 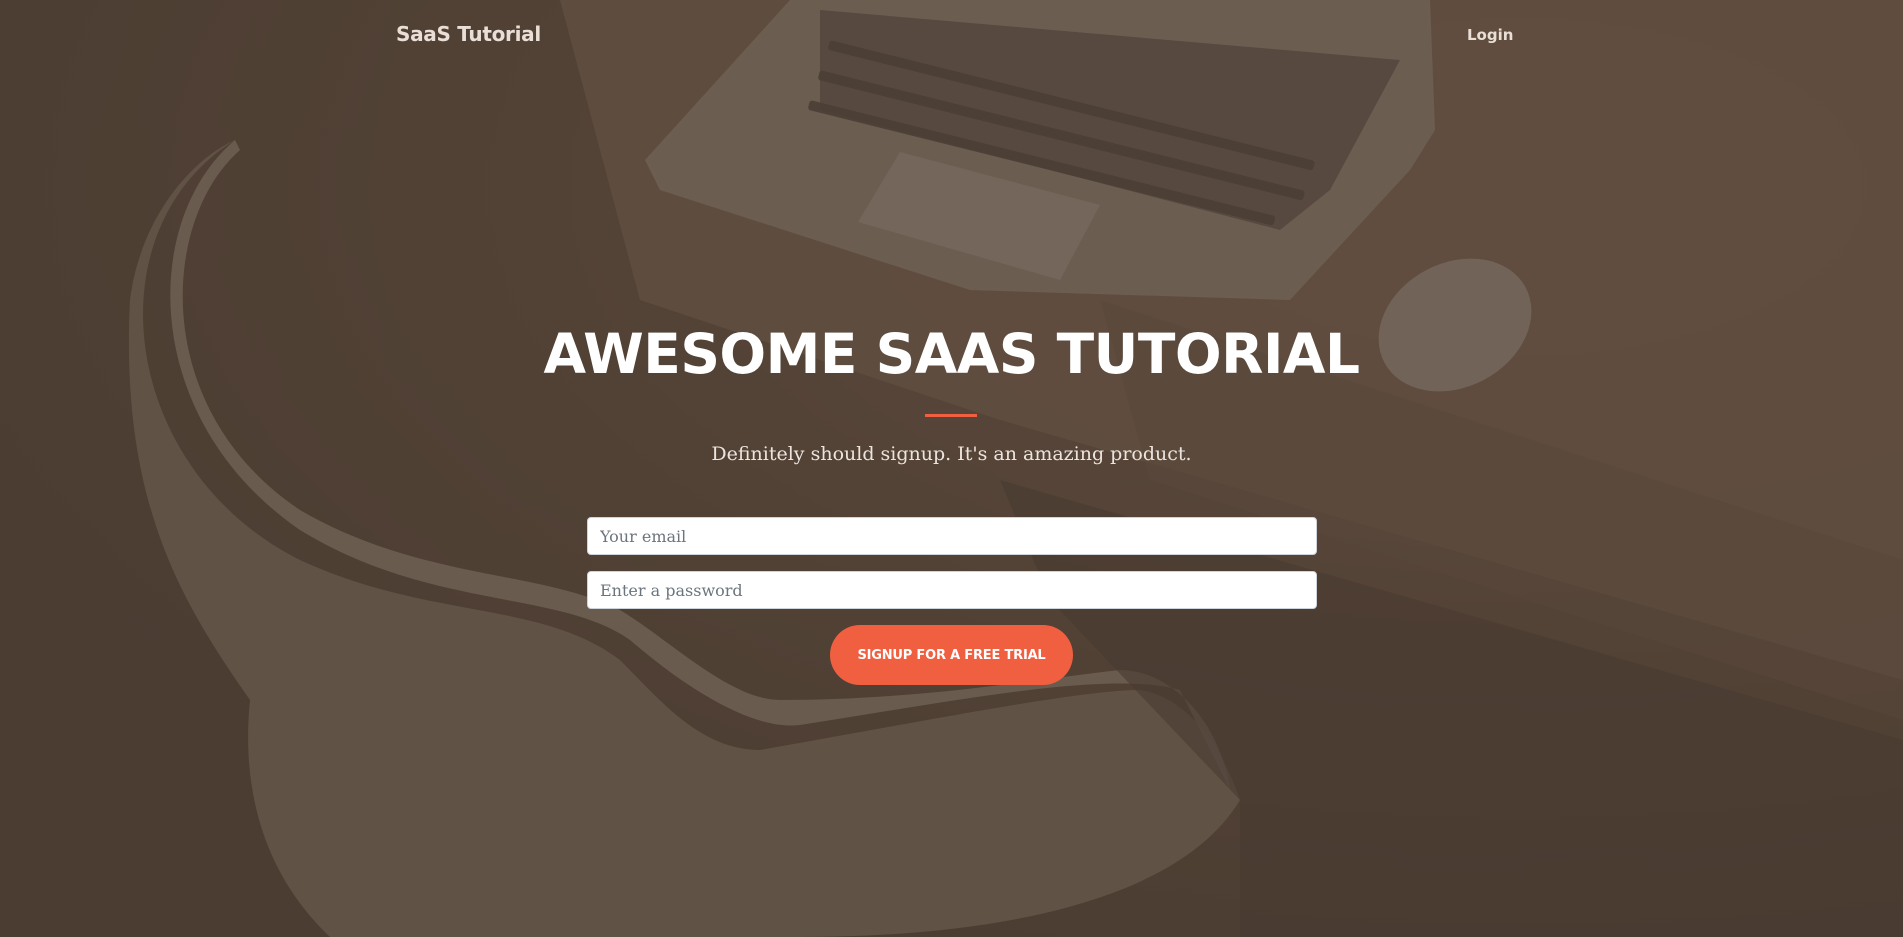 What do you see at coordinates (951, 655) in the screenshot?
I see `signup-button: SIGNUP FOR A FREE TRIAL` at bounding box center [951, 655].